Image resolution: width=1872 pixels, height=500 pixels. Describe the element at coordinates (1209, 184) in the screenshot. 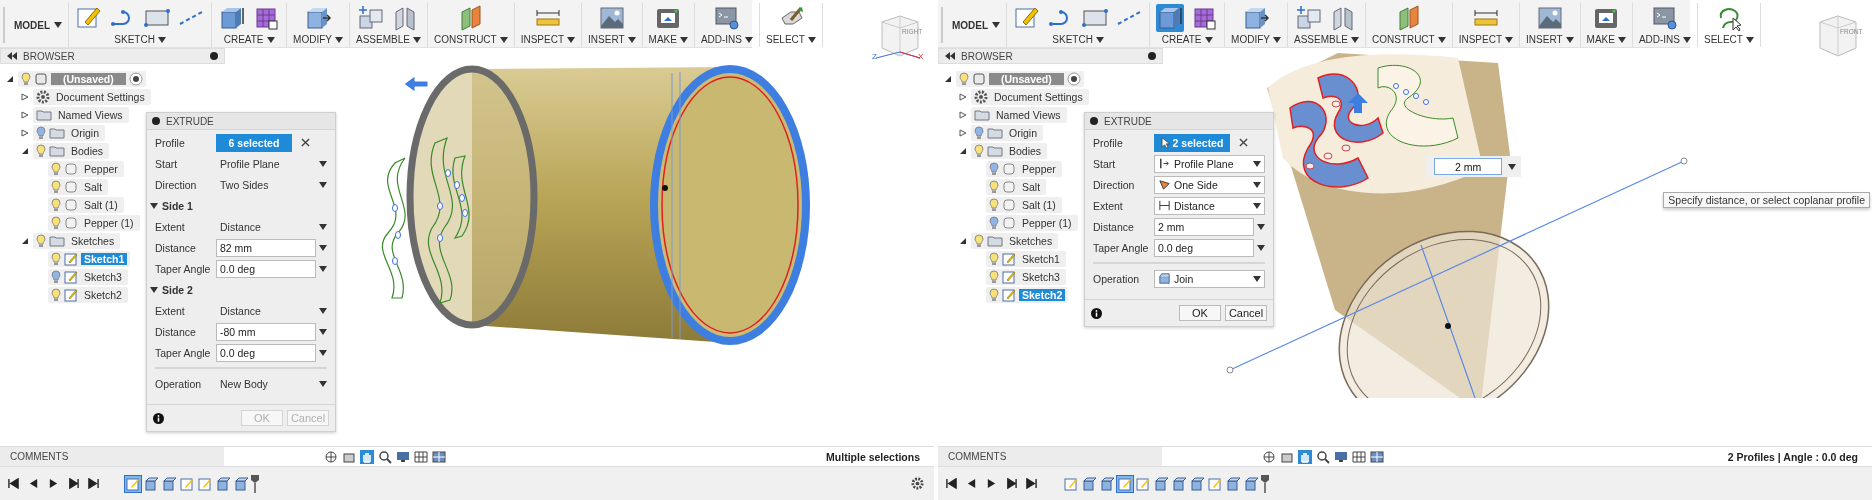

I see `dropdown: One Side` at that location.